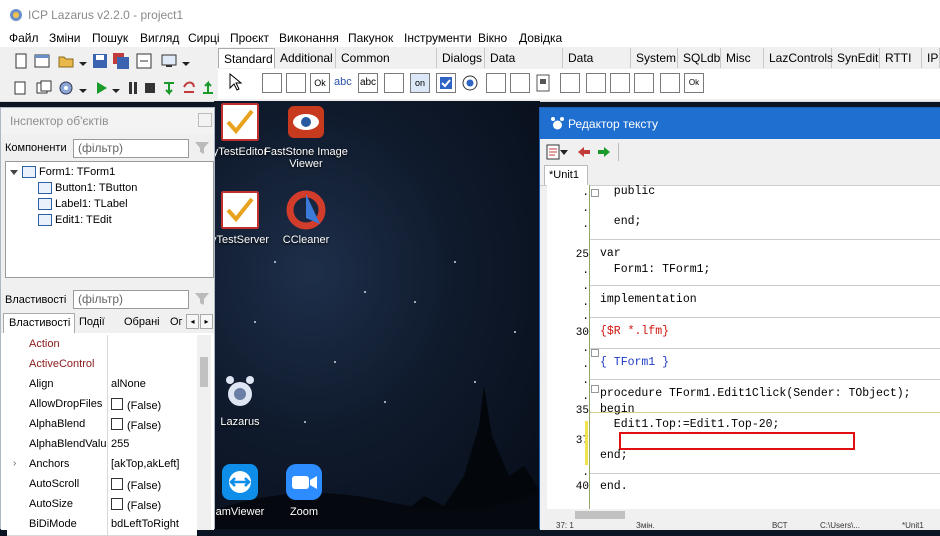  What do you see at coordinates (699, 58) in the screenshot?
I see `tab-sqldb: SQLdb` at bounding box center [699, 58].